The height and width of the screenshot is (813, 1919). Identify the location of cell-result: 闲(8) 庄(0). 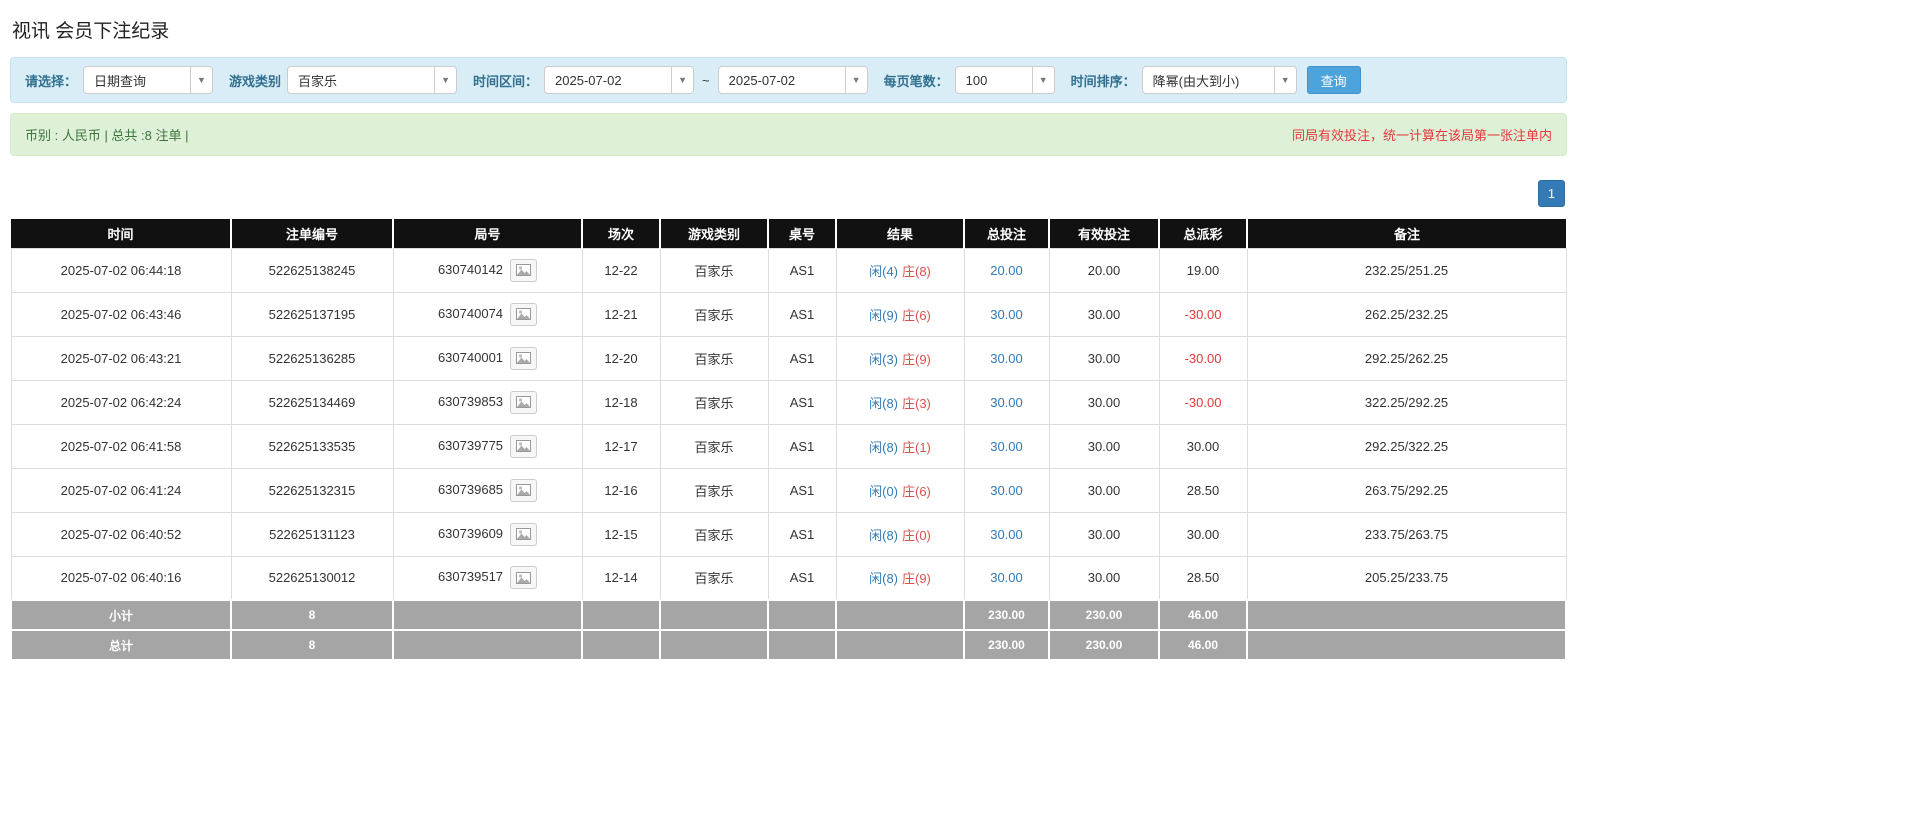
(900, 534).